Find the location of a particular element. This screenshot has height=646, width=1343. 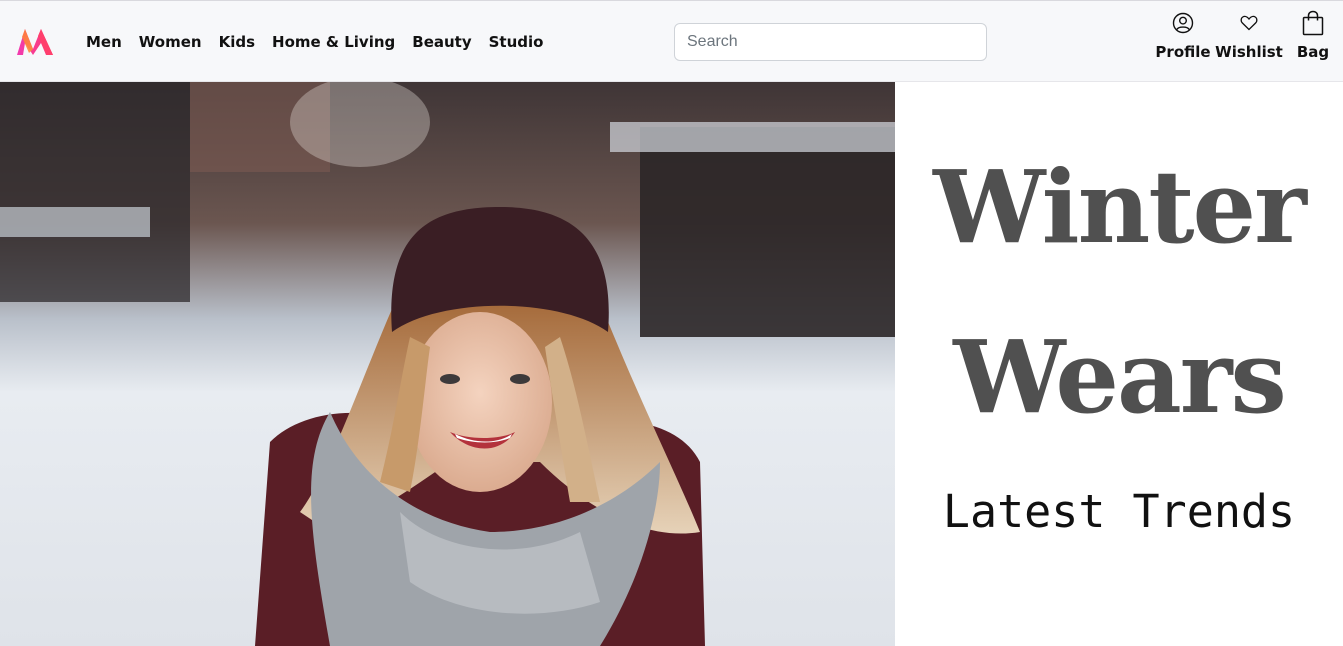

hero-subheadline: Latest Trends is located at coordinates (1119, 511).